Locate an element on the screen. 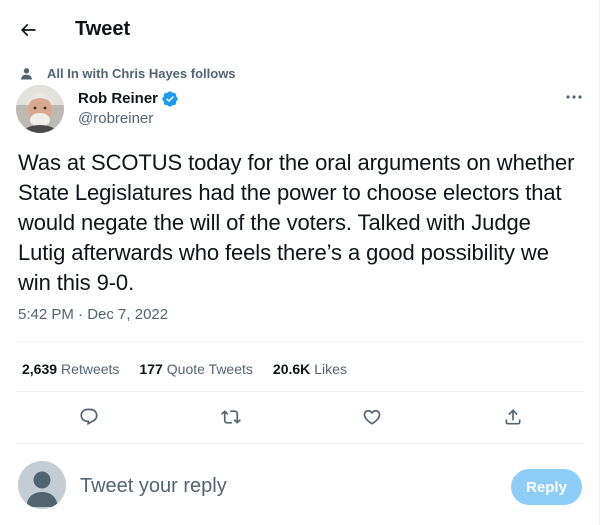 Image resolution: width=600 pixels, height=525 pixels. verified-badge-icon is located at coordinates (170, 98).